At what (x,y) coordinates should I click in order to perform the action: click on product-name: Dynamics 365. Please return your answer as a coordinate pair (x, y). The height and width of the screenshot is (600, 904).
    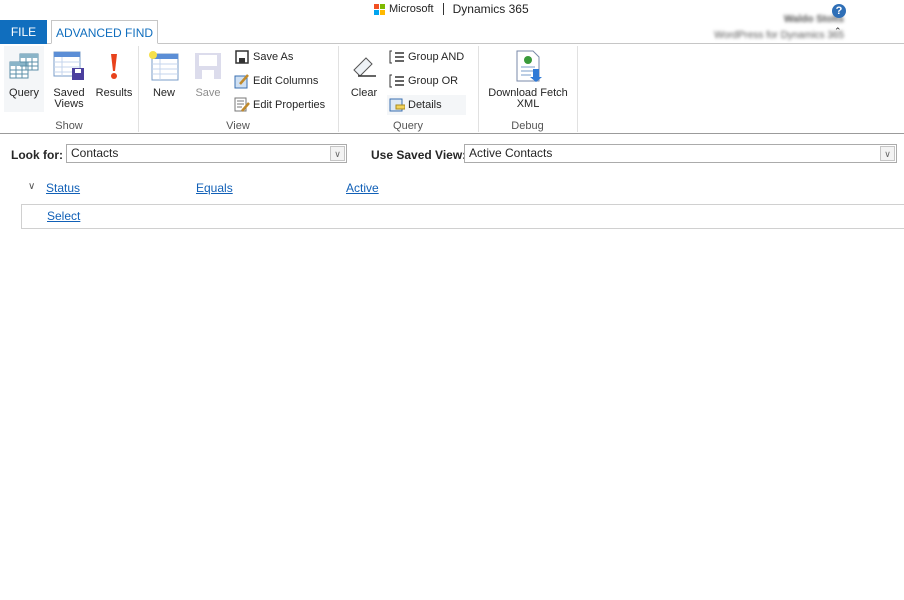
    Looking at the image, I should click on (490, 9).